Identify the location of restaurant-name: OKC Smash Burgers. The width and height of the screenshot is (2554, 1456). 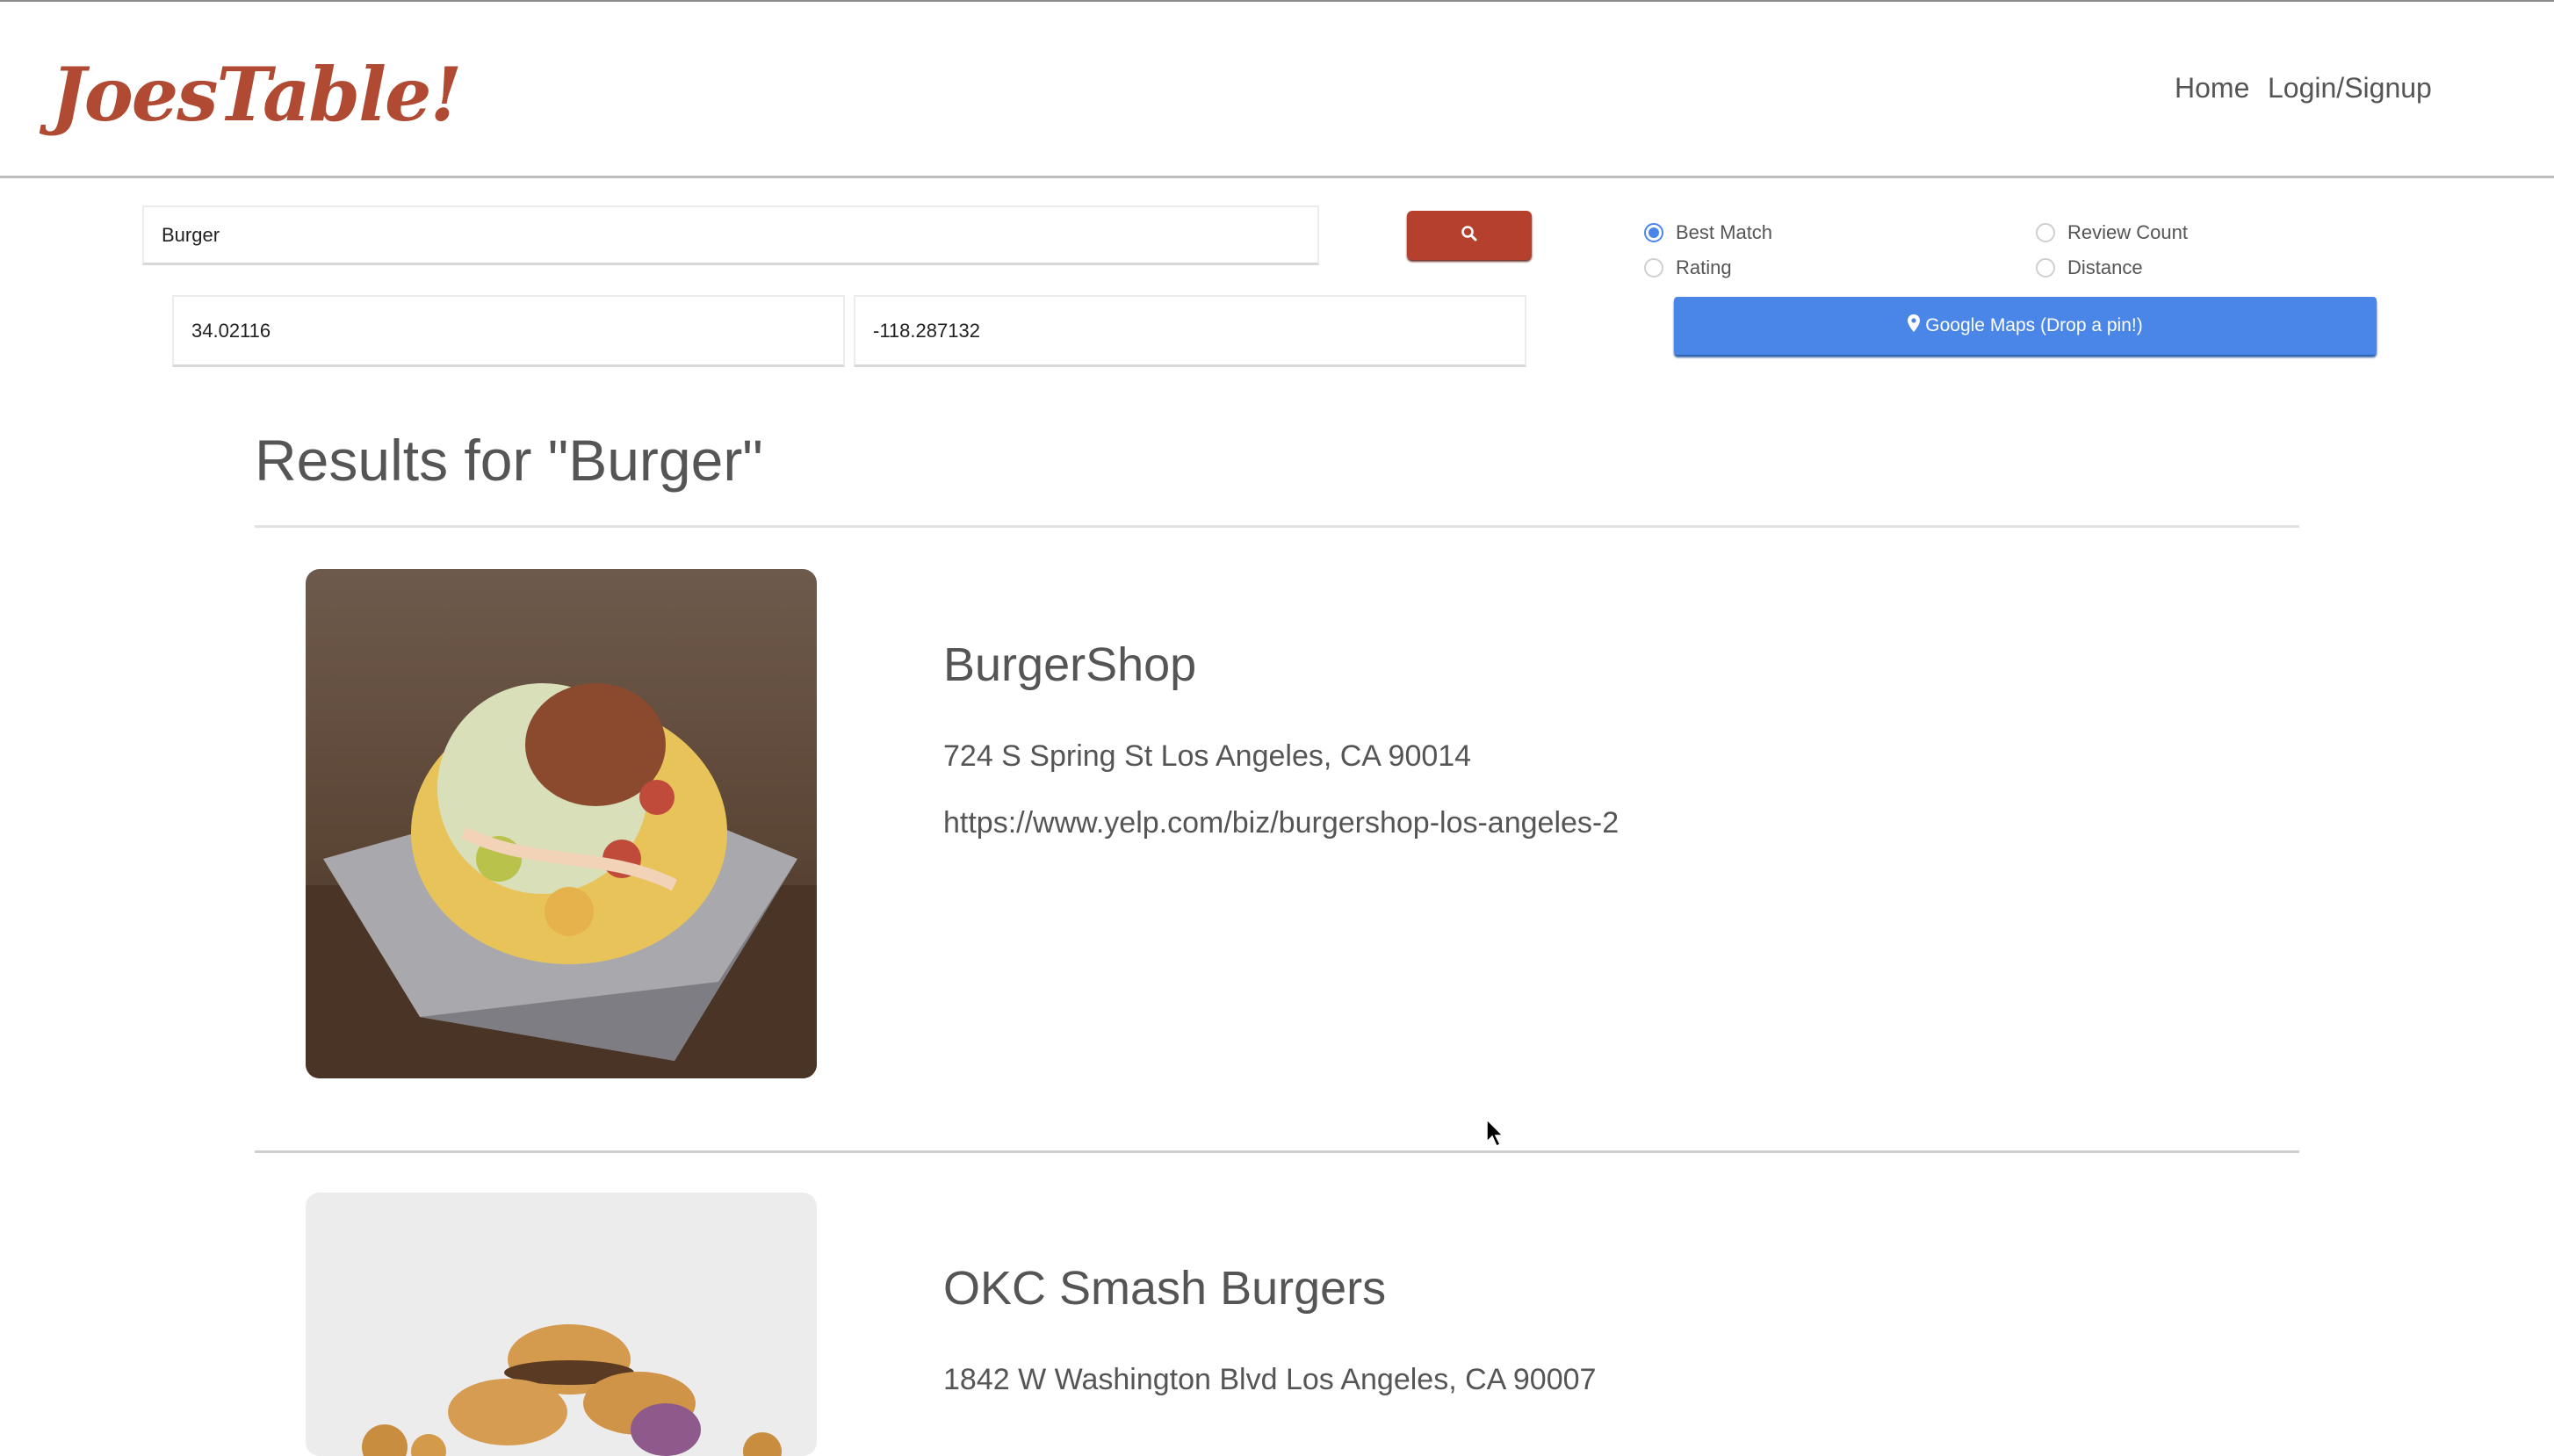
(1164, 1288).